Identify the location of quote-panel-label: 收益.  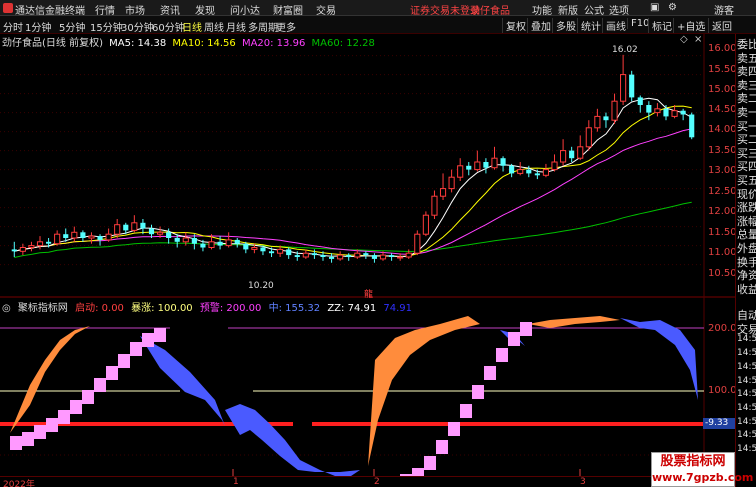
(746, 289).